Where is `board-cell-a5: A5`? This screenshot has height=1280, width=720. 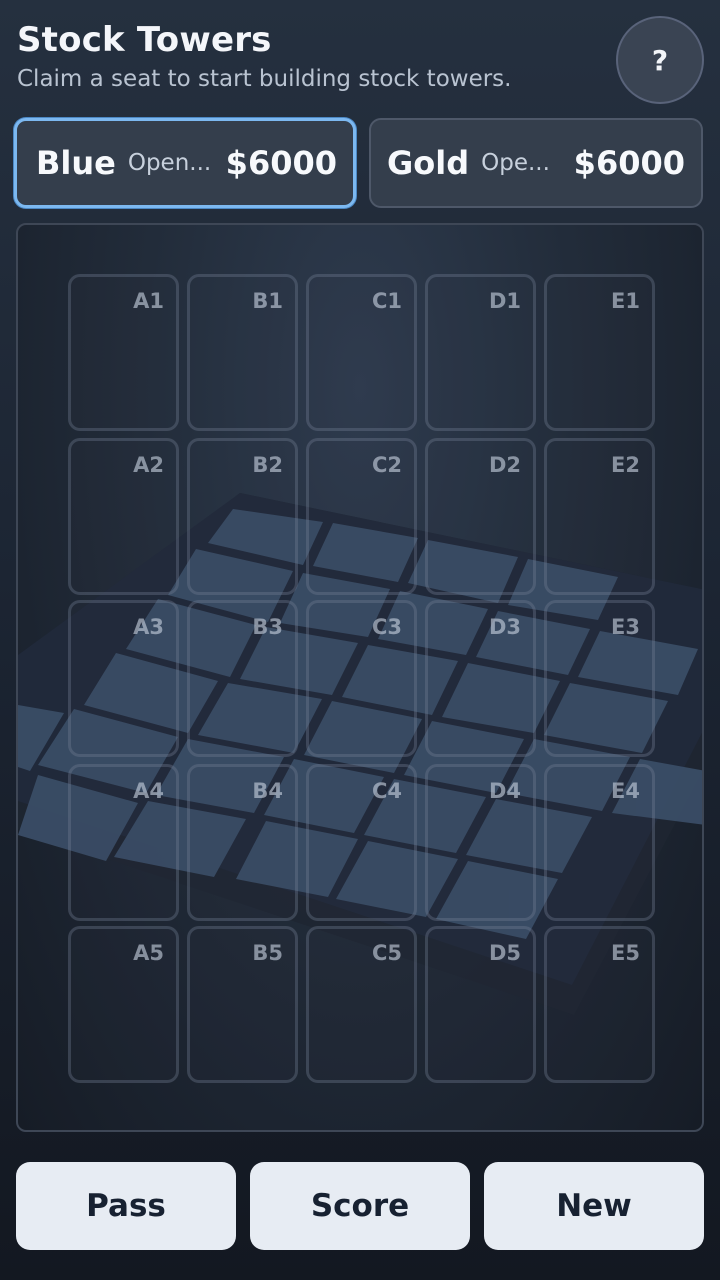 board-cell-a5: A5 is located at coordinates (123, 1004).